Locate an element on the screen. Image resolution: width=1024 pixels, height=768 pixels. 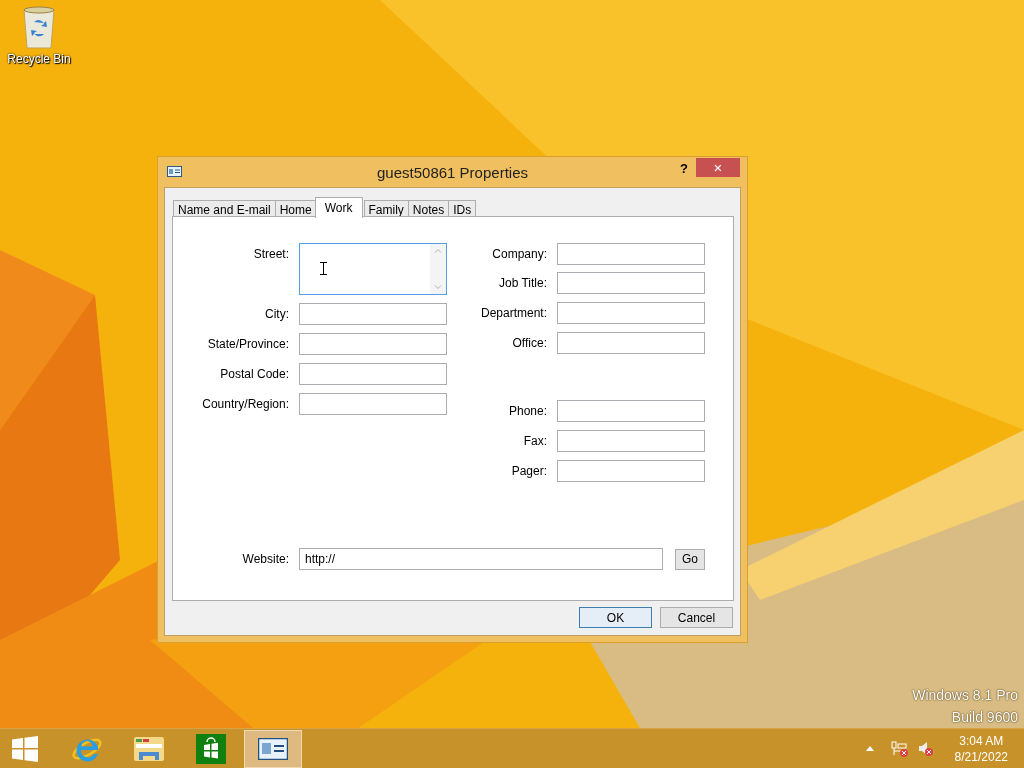
field-label: Fax: is located at coordinates (534, 440).